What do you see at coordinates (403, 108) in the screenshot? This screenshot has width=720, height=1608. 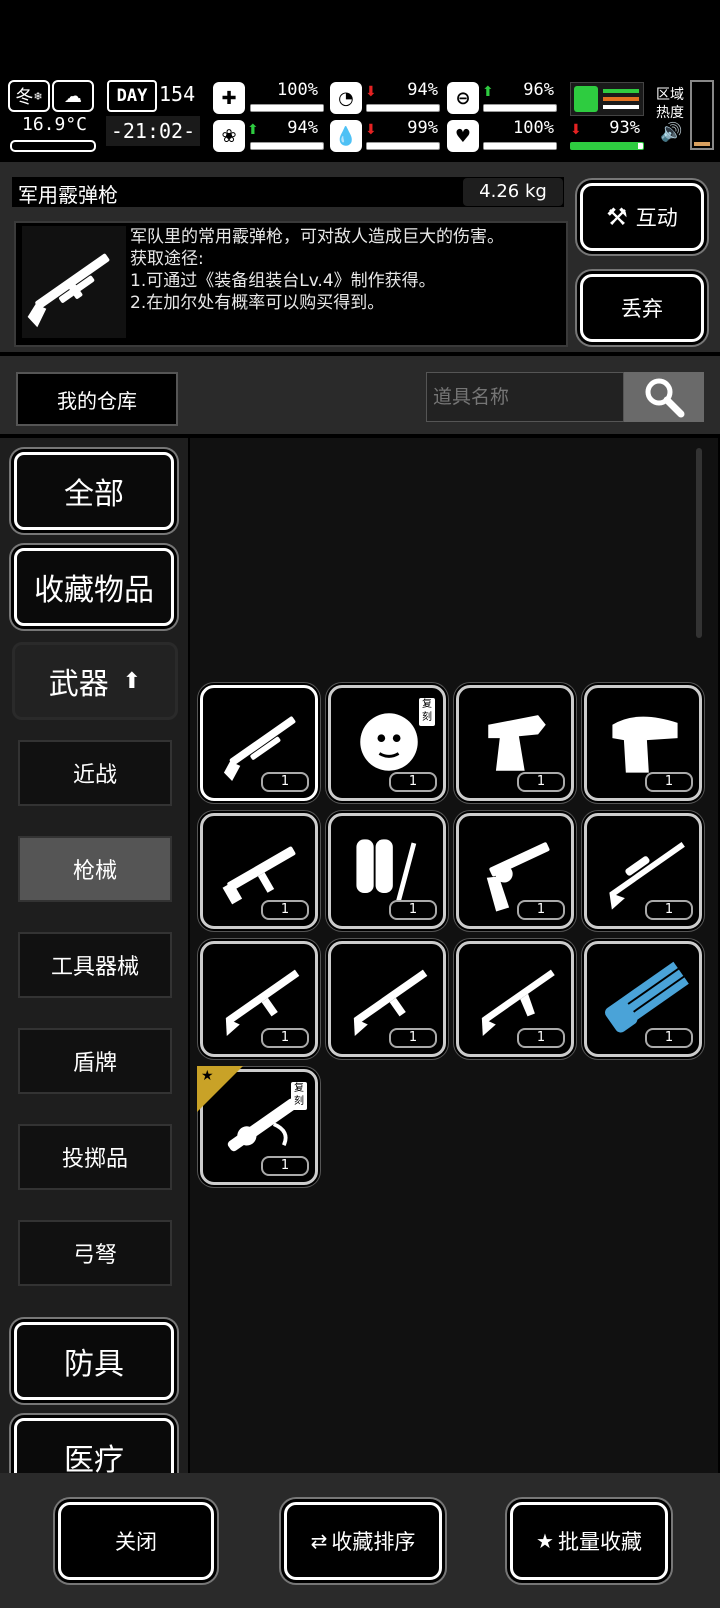 I see `hunger-bar` at bounding box center [403, 108].